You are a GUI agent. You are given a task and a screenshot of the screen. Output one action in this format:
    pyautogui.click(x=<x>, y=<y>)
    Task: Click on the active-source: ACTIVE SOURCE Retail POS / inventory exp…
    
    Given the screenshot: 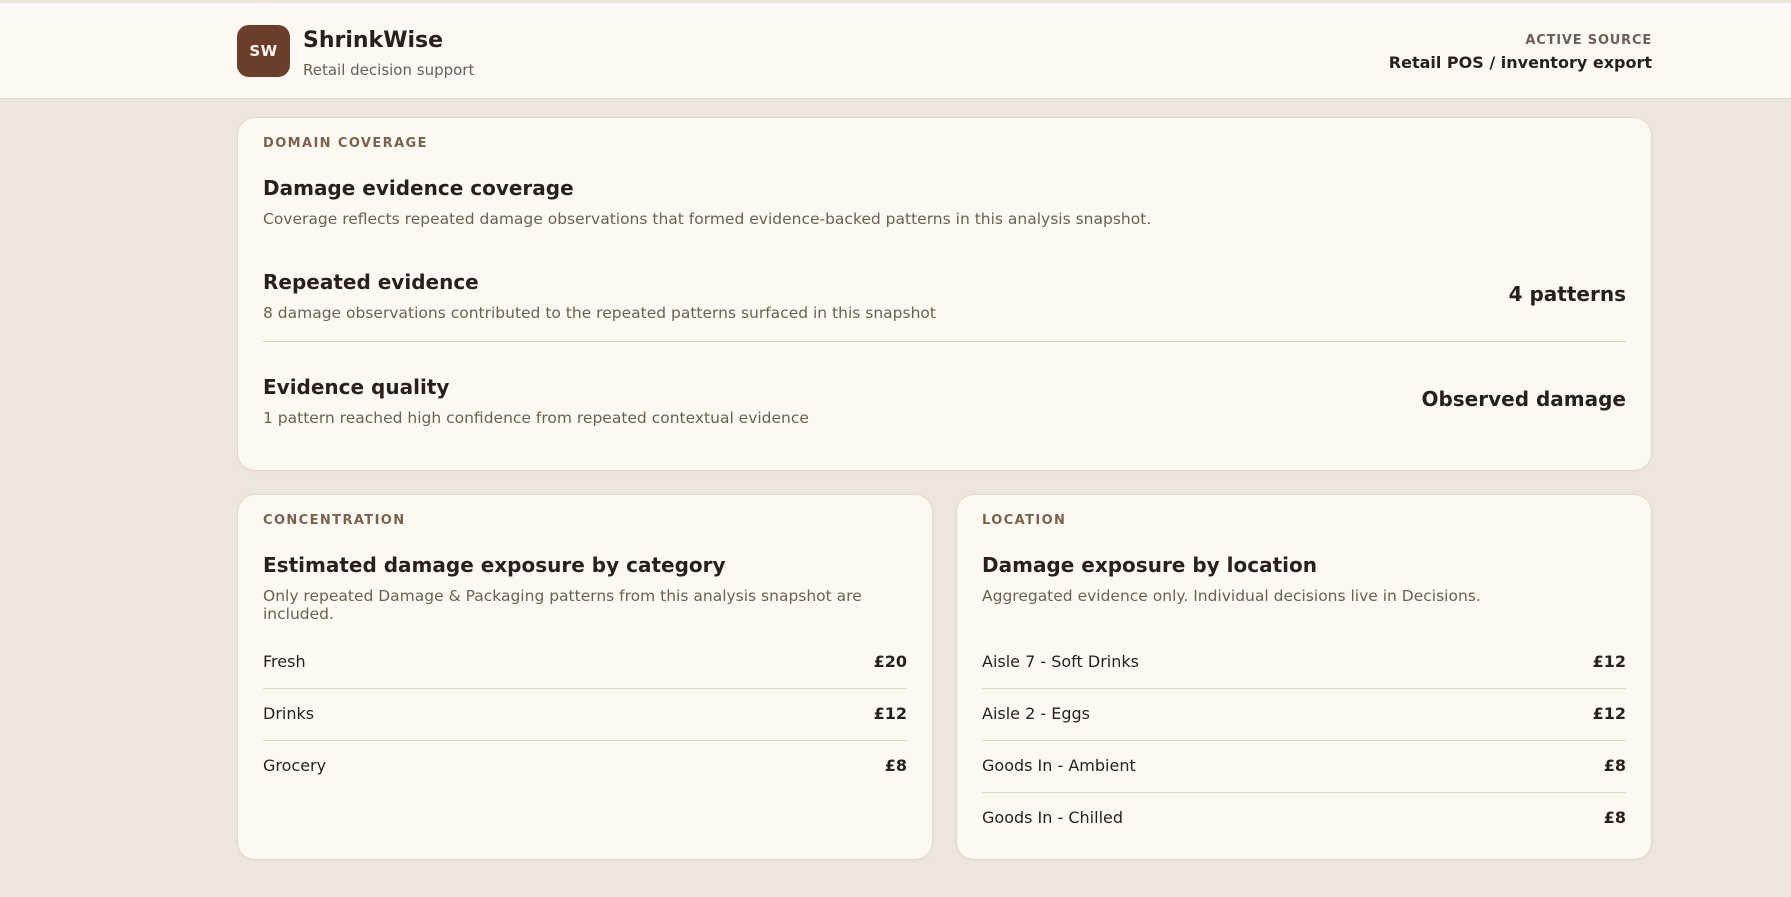 What is the action you would take?
    pyautogui.click(x=1520, y=52)
    